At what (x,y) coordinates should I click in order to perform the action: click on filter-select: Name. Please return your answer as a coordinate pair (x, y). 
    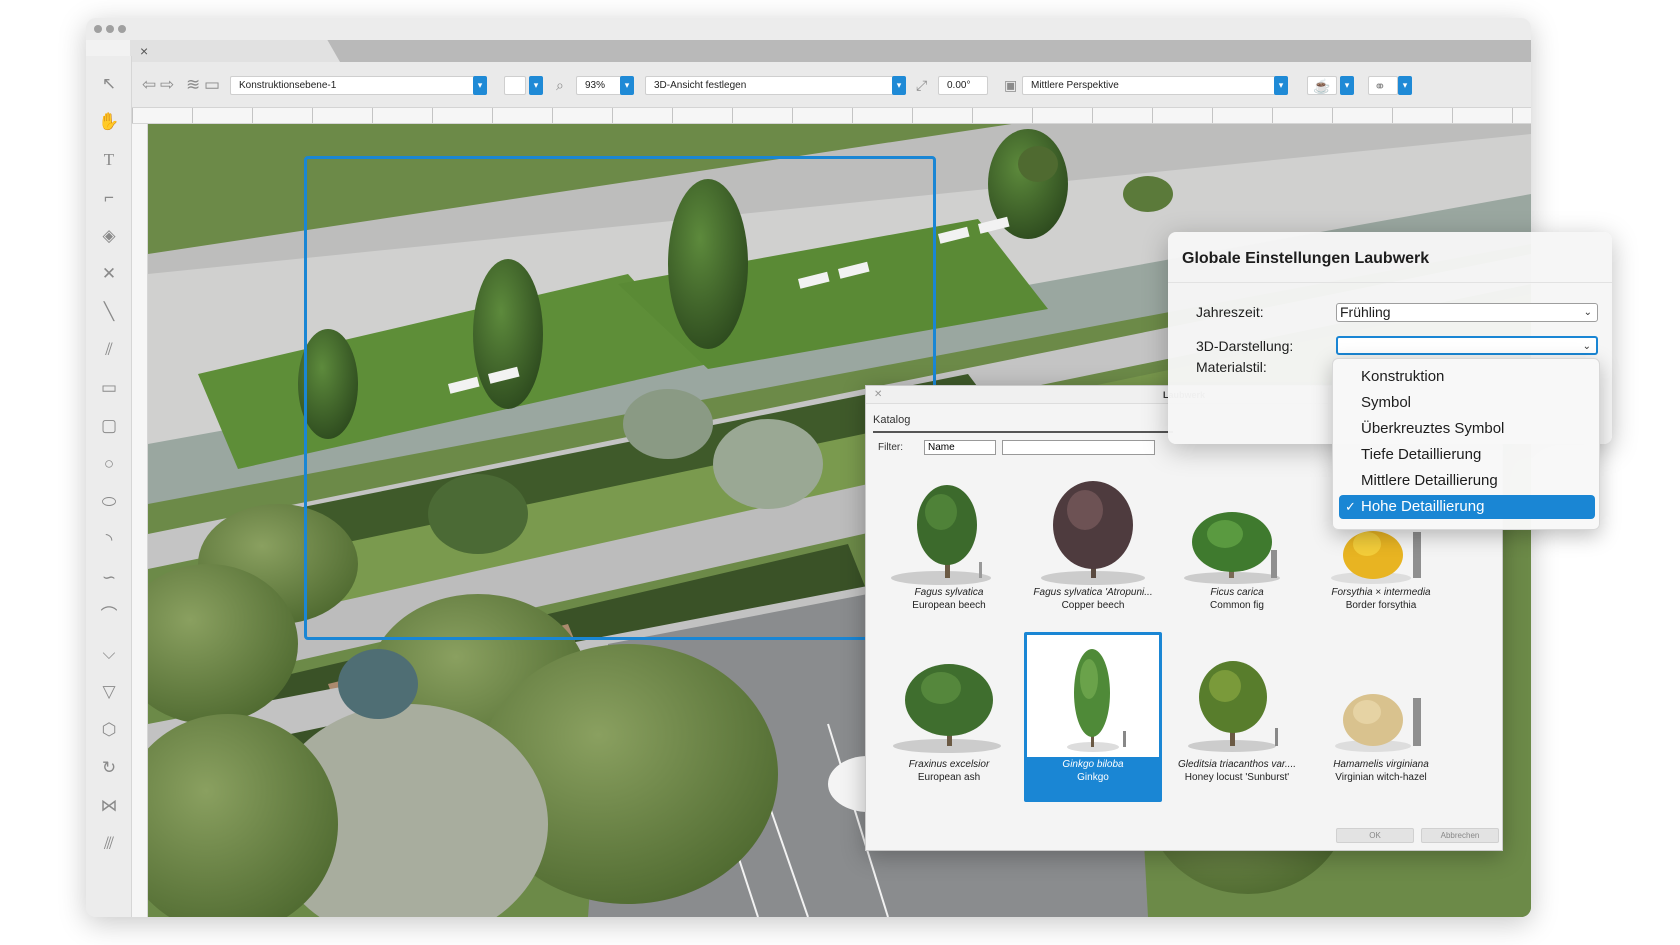
    Looking at the image, I should click on (960, 447).